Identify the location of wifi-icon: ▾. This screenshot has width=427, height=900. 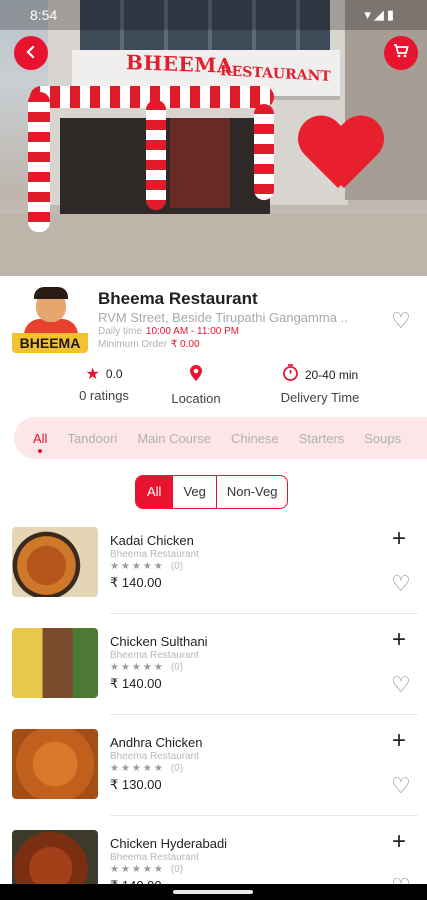
(369, 14).